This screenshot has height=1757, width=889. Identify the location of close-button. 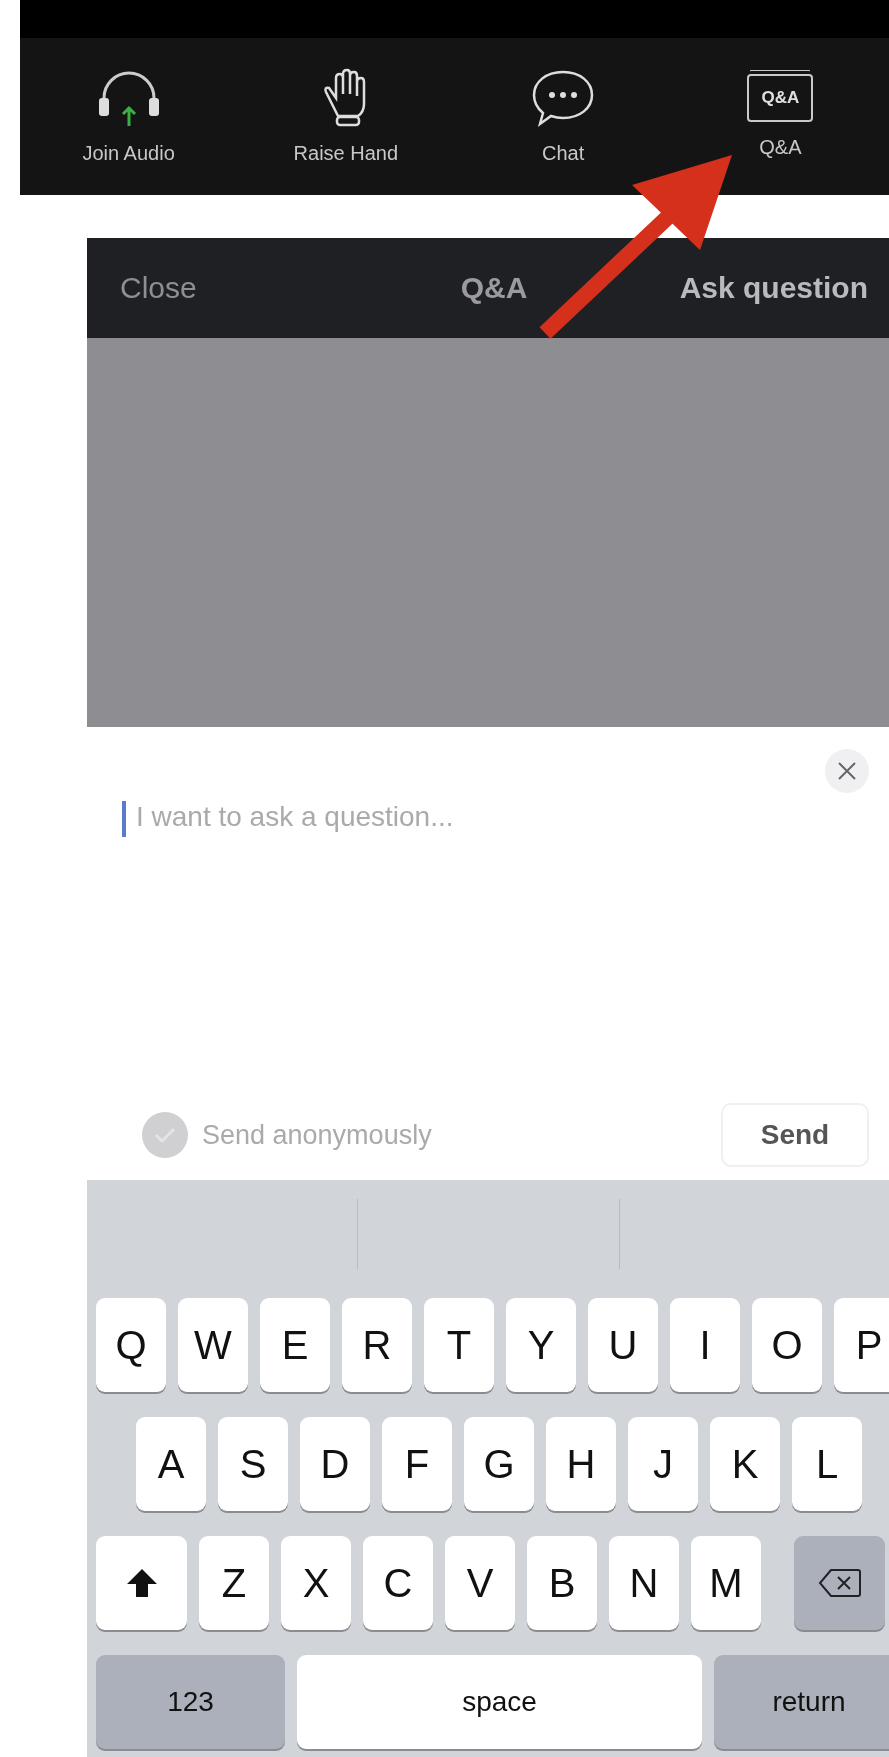
(847, 771).